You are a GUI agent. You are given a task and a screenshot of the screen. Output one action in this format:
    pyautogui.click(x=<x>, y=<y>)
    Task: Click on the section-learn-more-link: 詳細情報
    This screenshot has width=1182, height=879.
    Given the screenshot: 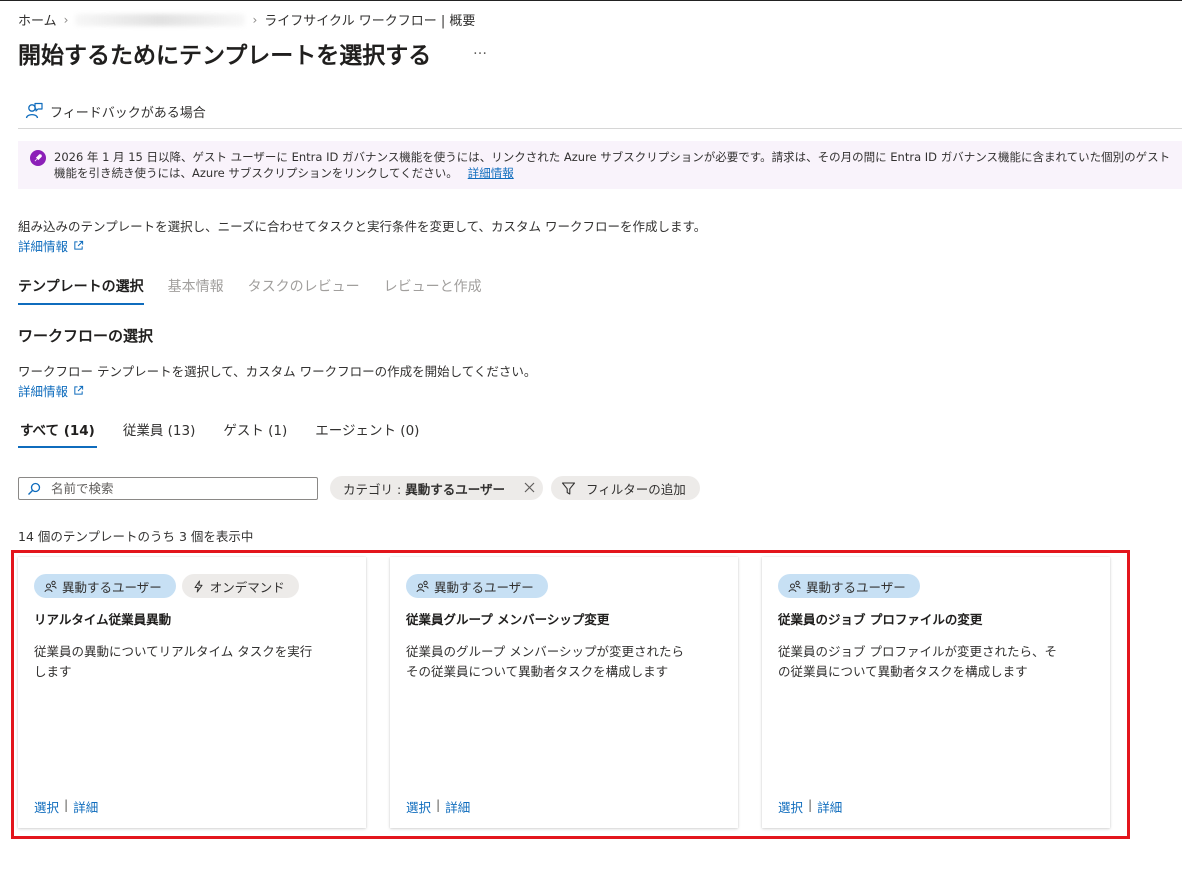 What is the action you would take?
    pyautogui.click(x=51, y=390)
    